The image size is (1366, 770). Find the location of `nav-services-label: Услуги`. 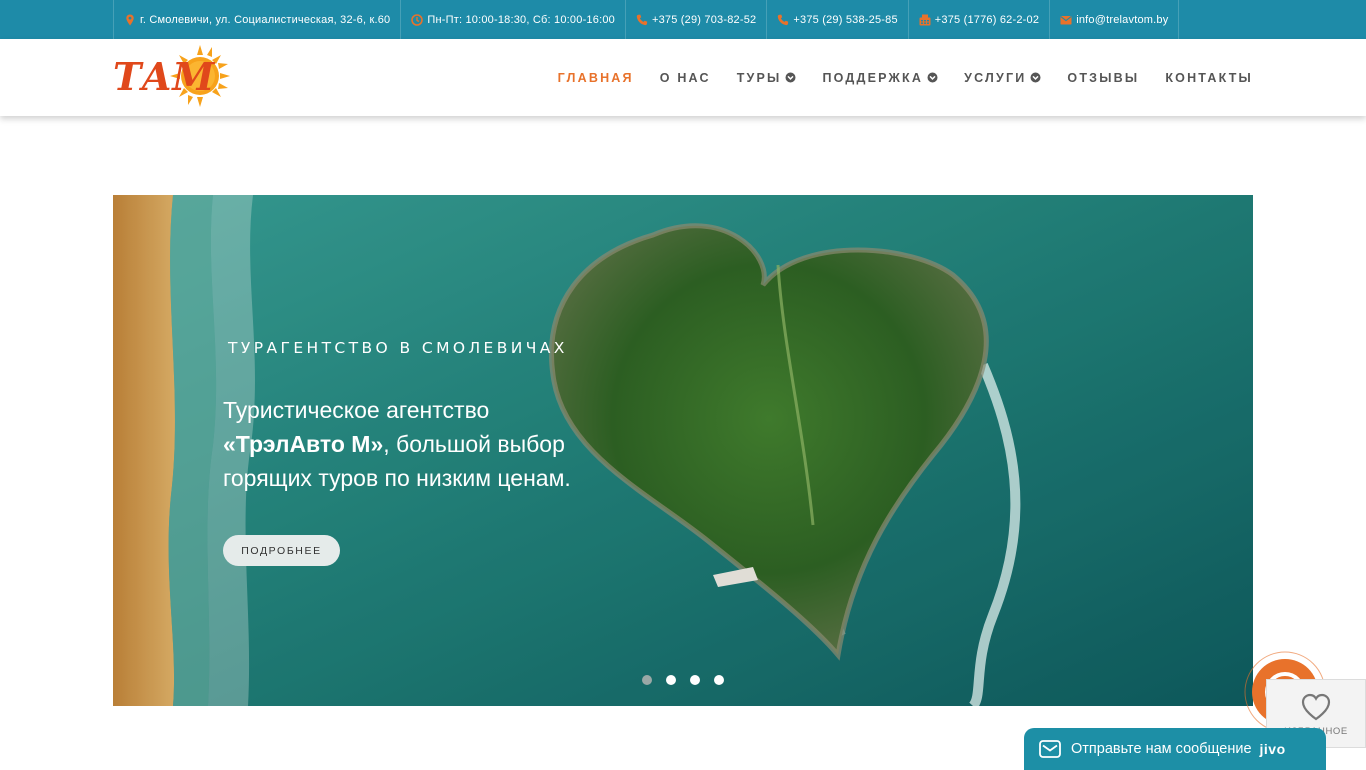

nav-services-label: Услуги is located at coordinates (995, 78).